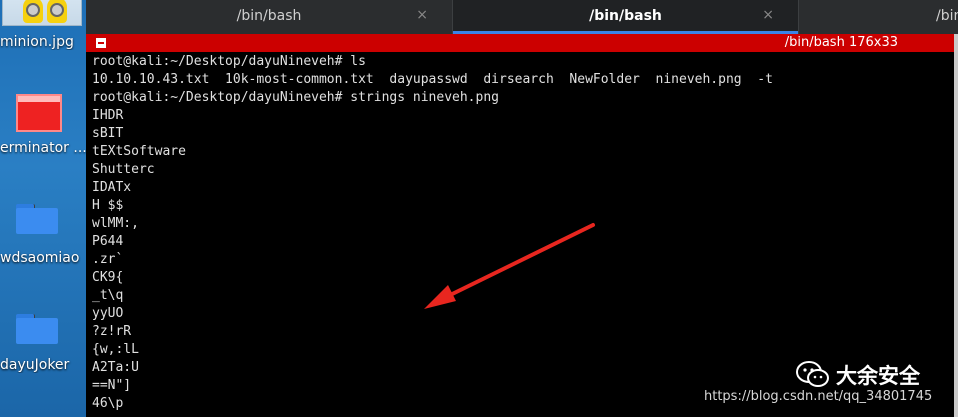 This screenshot has height=417, width=958. I want to click on terminal-line: _t\q, so click(108, 295).